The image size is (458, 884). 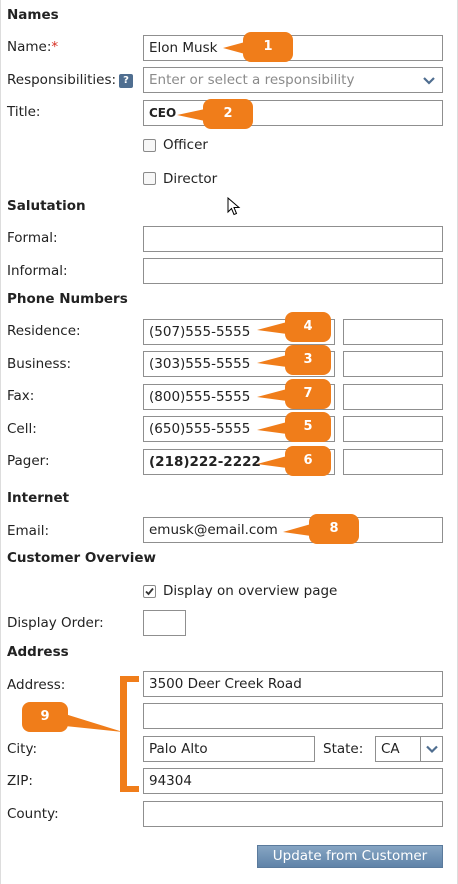 I want to click on callout-8: 8, so click(x=334, y=529).